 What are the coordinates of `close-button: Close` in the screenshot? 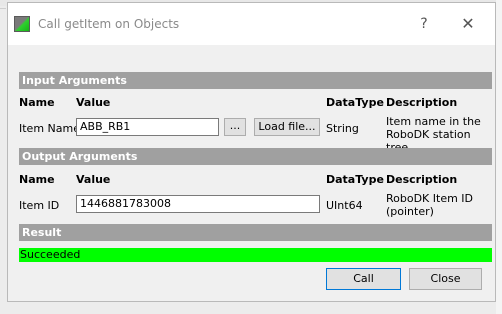 It's located at (445, 279).